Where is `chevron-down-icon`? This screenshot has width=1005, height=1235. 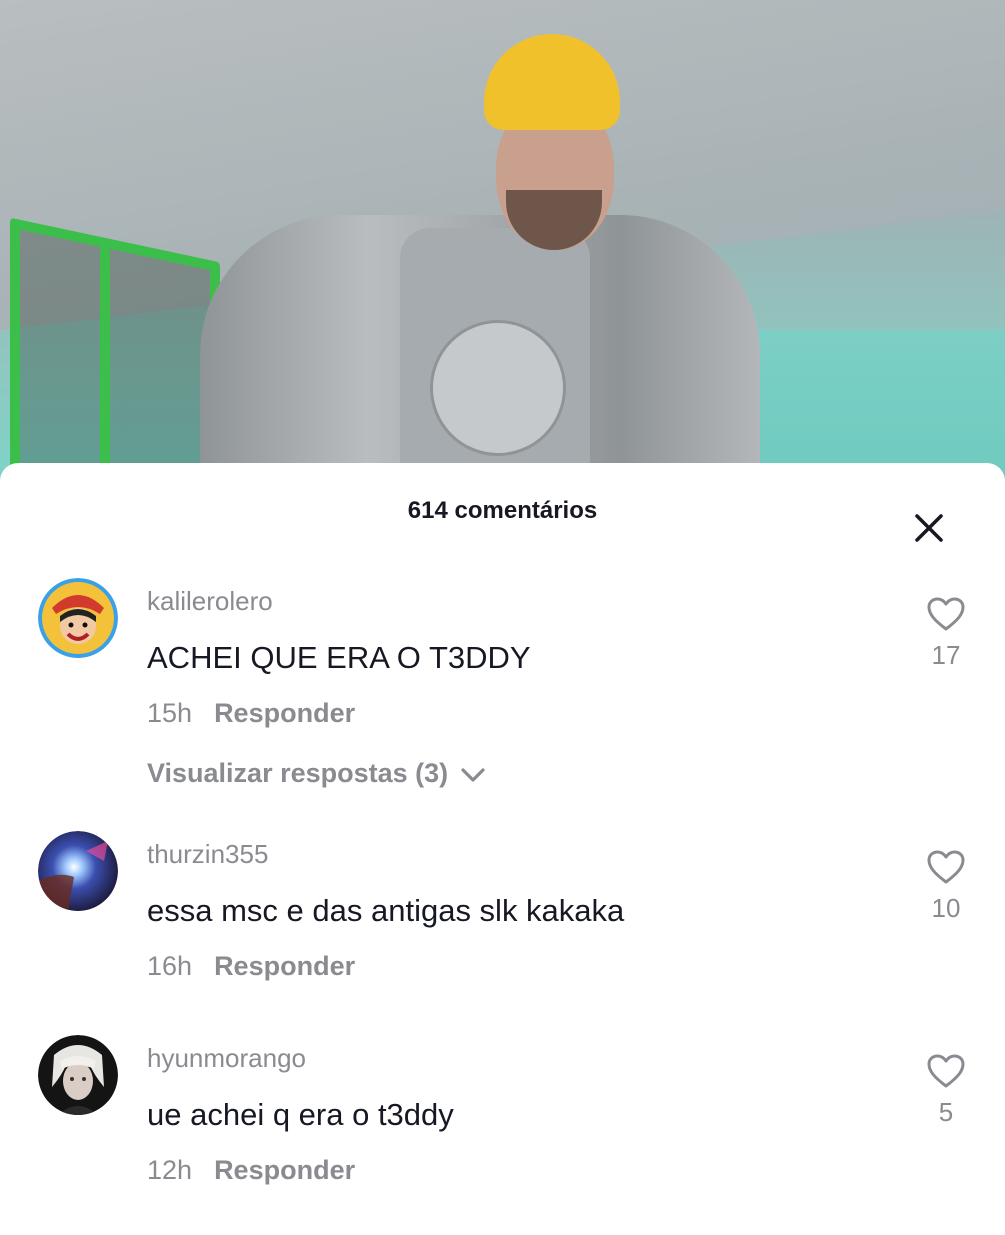
chevron-down-icon is located at coordinates (473, 775).